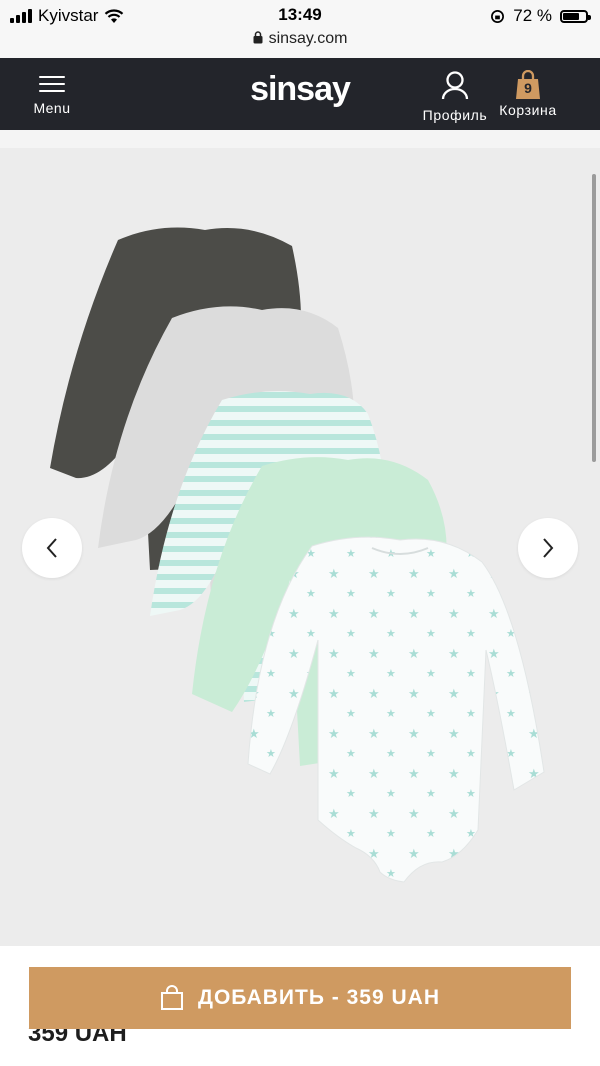 The image size is (600, 1066). I want to click on next-image-button, so click(548, 548).